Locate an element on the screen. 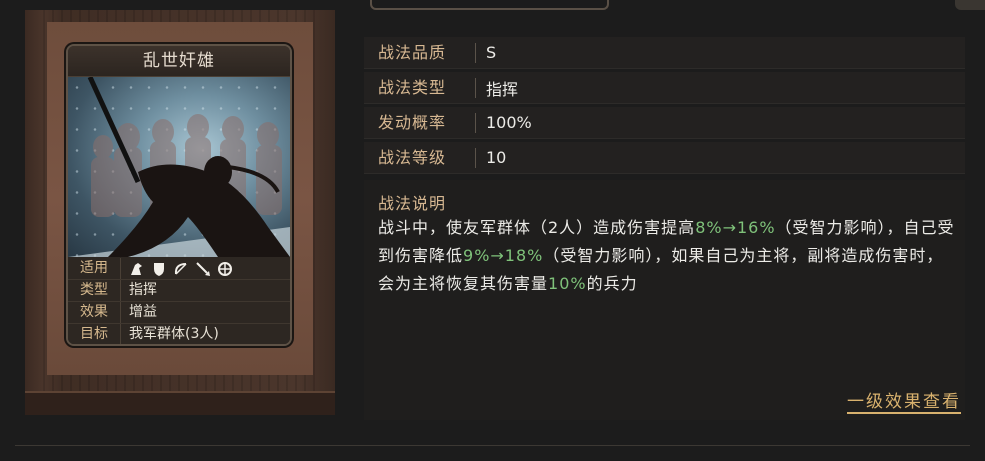 This screenshot has height=461, width=985. skill-artwork is located at coordinates (179, 167).